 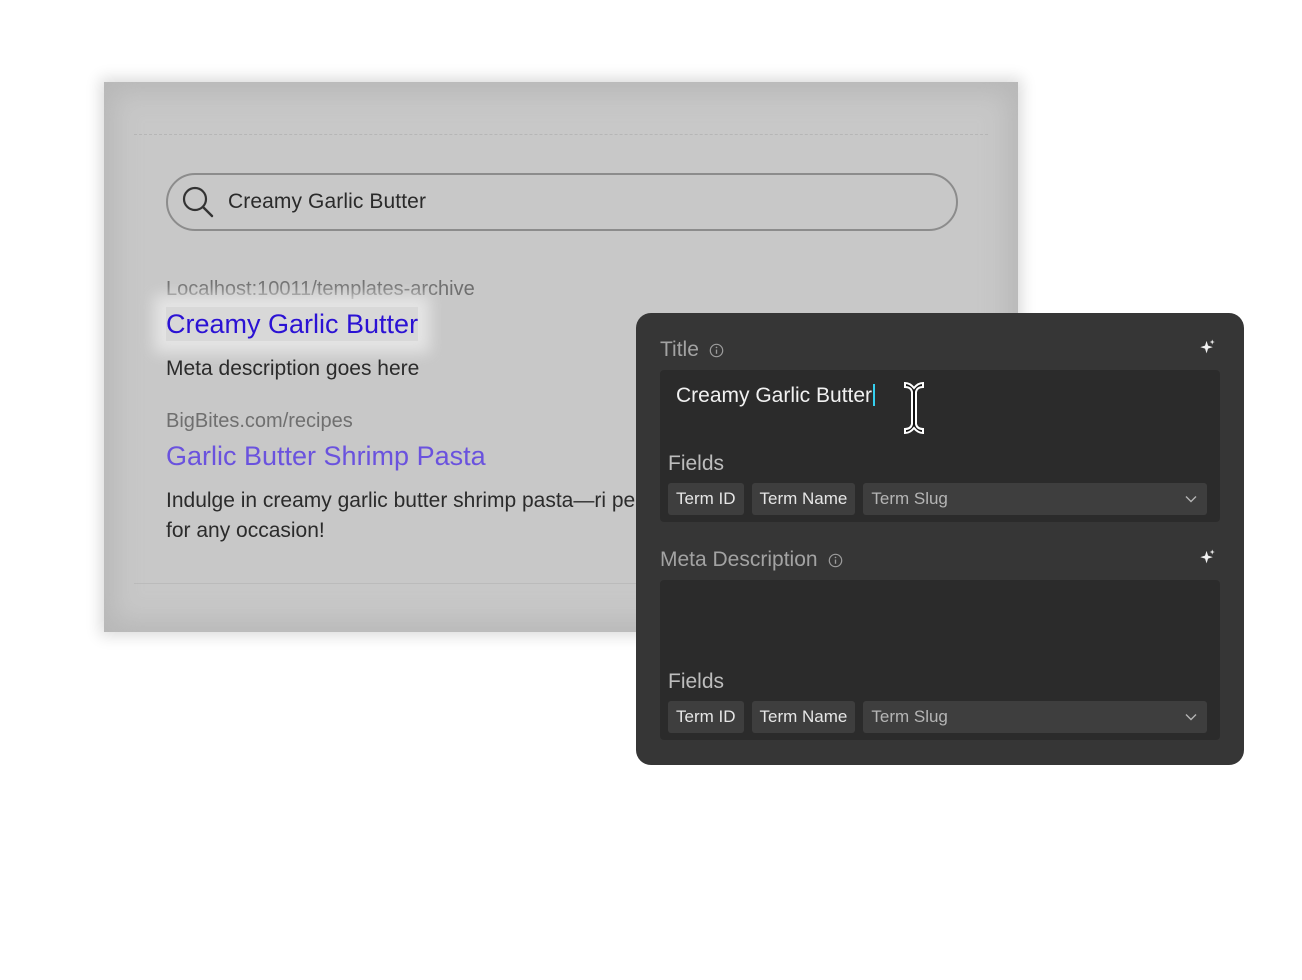 What do you see at coordinates (326, 456) in the screenshot?
I see `result-title-link: Garlic Butter Shrimp Pasta` at bounding box center [326, 456].